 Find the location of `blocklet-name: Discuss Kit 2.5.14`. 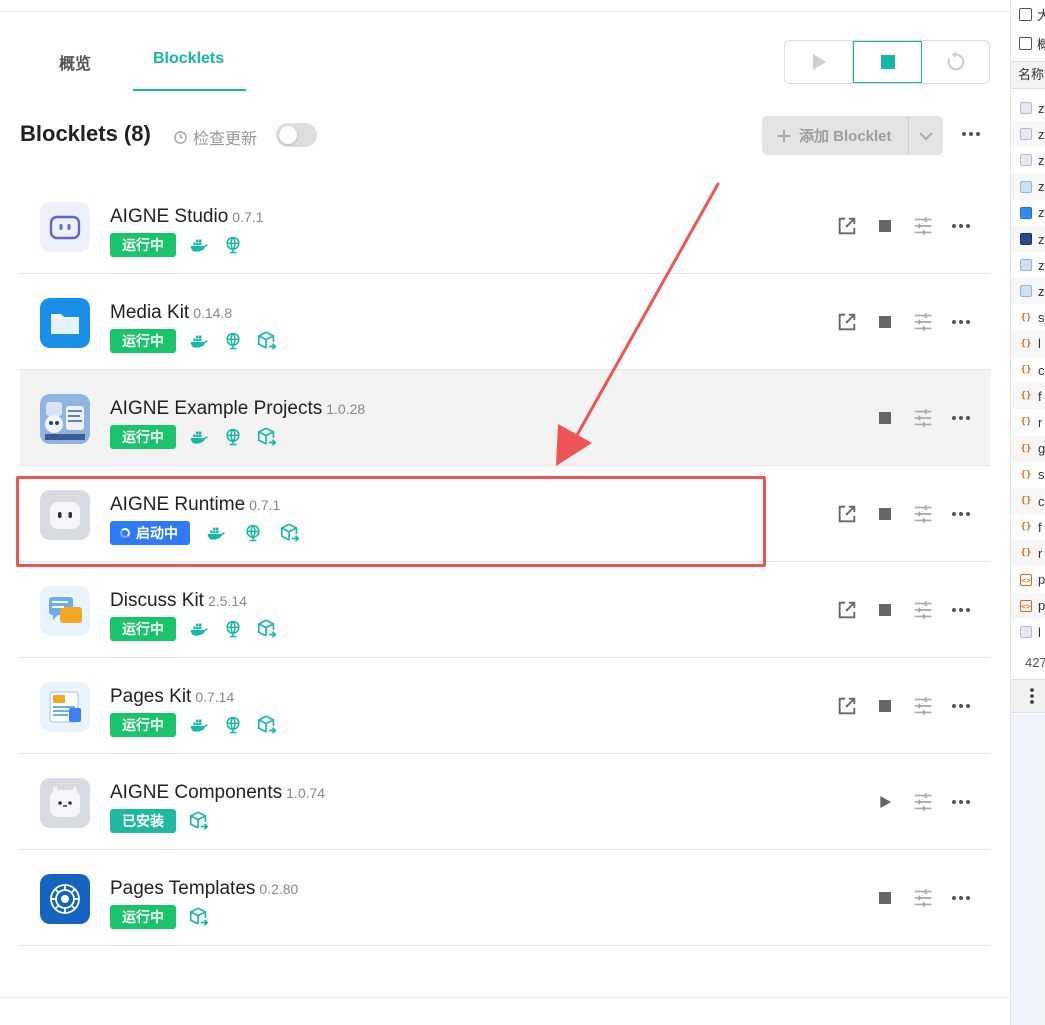

blocklet-name: Discuss Kit 2.5.14 is located at coordinates (178, 601).